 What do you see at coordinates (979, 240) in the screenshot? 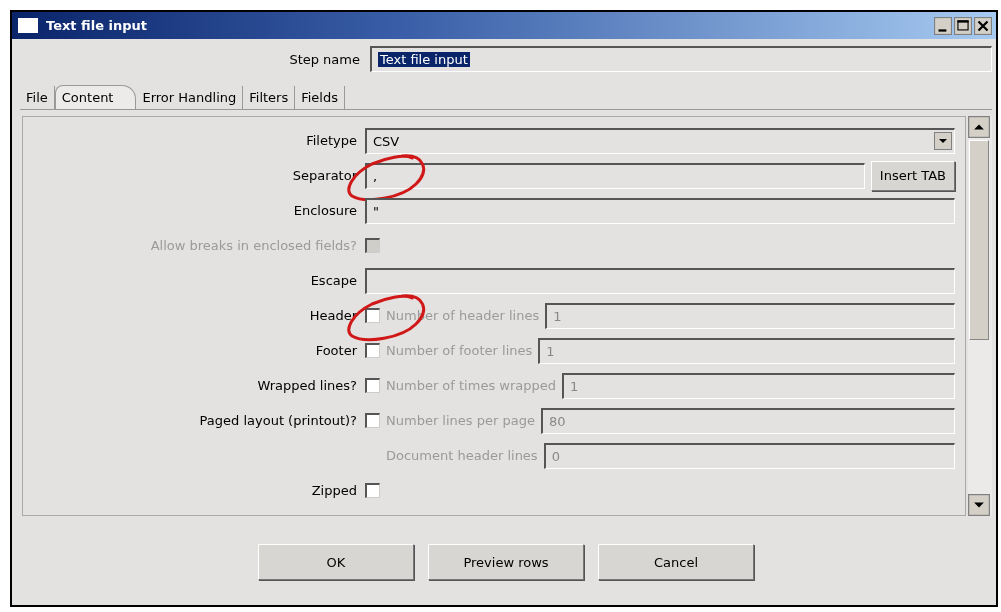
I see `scroll-thumb` at bounding box center [979, 240].